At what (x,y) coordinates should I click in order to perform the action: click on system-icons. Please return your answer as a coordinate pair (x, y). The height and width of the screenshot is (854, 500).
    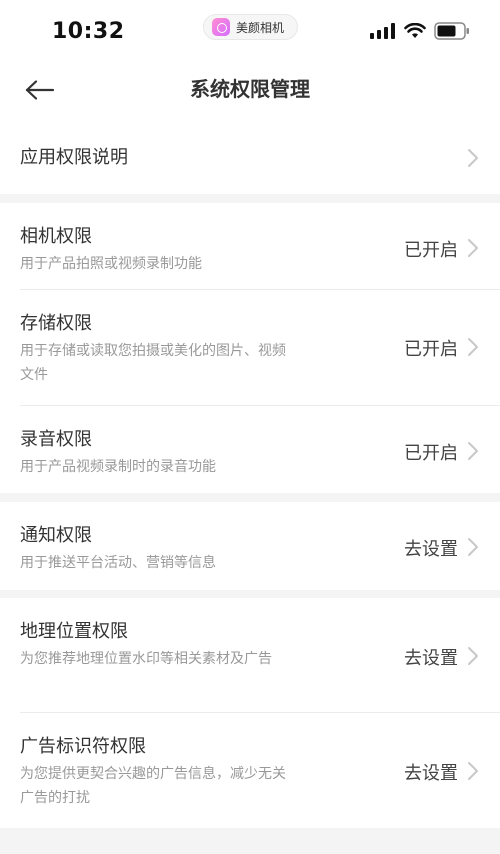
    Looking at the image, I should click on (420, 31).